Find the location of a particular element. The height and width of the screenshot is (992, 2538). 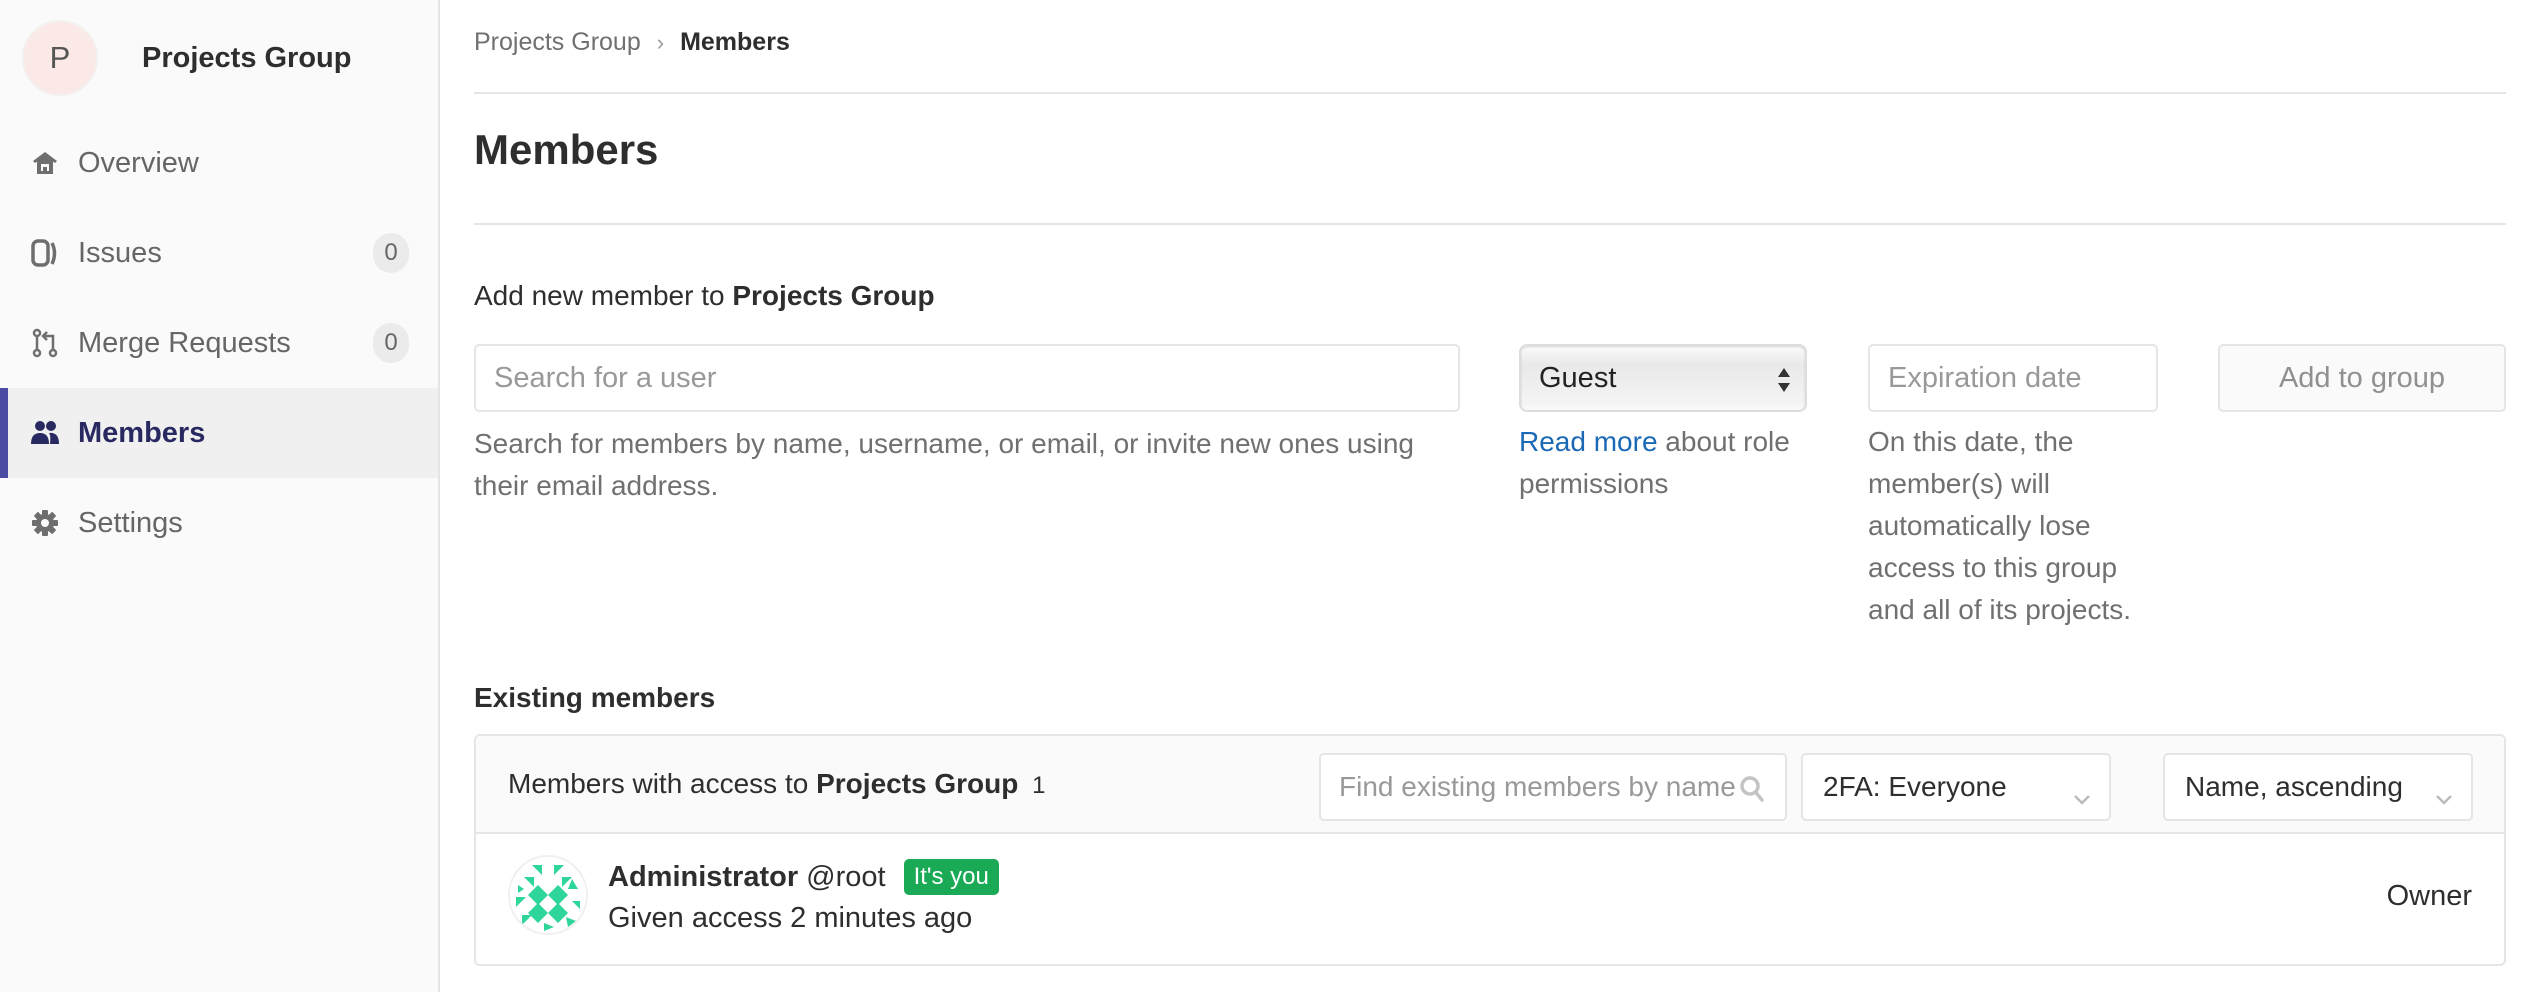

member-role: Owner is located at coordinates (2429, 896).